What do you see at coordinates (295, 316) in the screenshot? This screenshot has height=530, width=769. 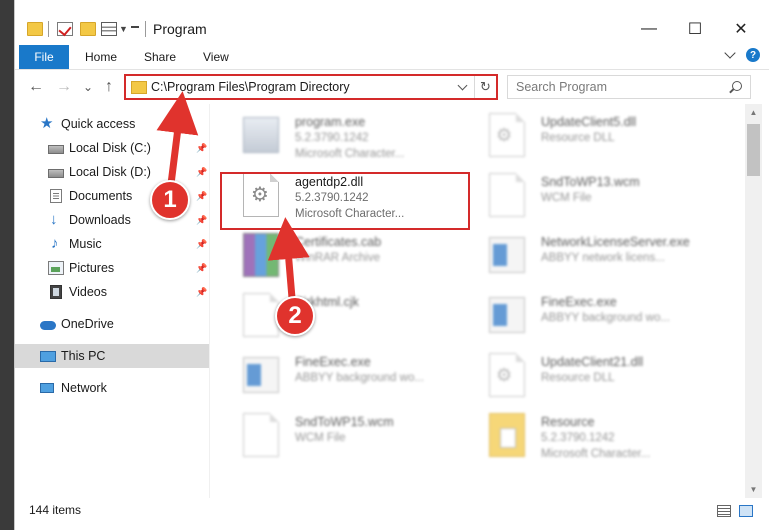 I see `step-2-badge: 2` at bounding box center [295, 316].